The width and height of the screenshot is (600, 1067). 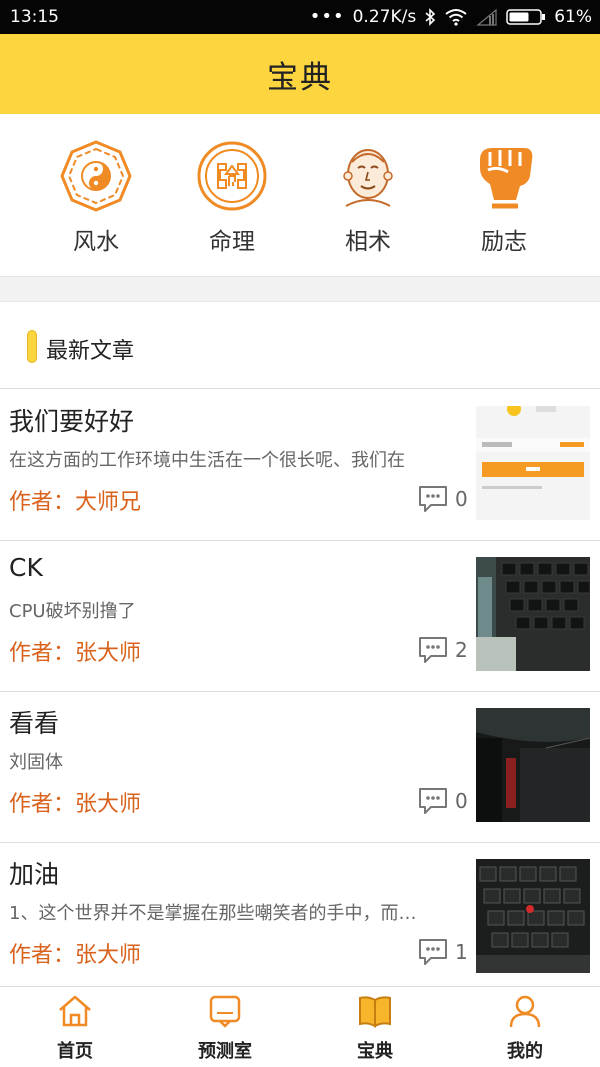 What do you see at coordinates (300, 1026) in the screenshot?
I see `bottom-tab-bar: 首页 预测室 宝典 我的` at bounding box center [300, 1026].